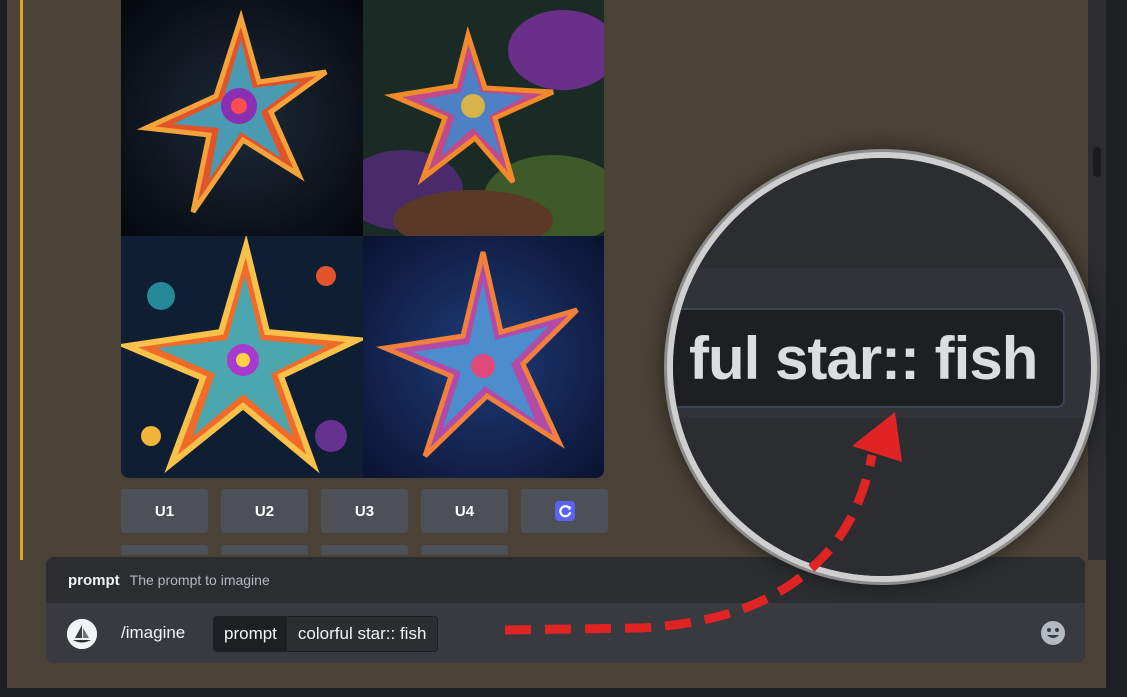 This screenshot has width=1127, height=697. What do you see at coordinates (565, 633) in the screenshot?
I see `message-input: /imagine prompt colorful star:: fish` at bounding box center [565, 633].